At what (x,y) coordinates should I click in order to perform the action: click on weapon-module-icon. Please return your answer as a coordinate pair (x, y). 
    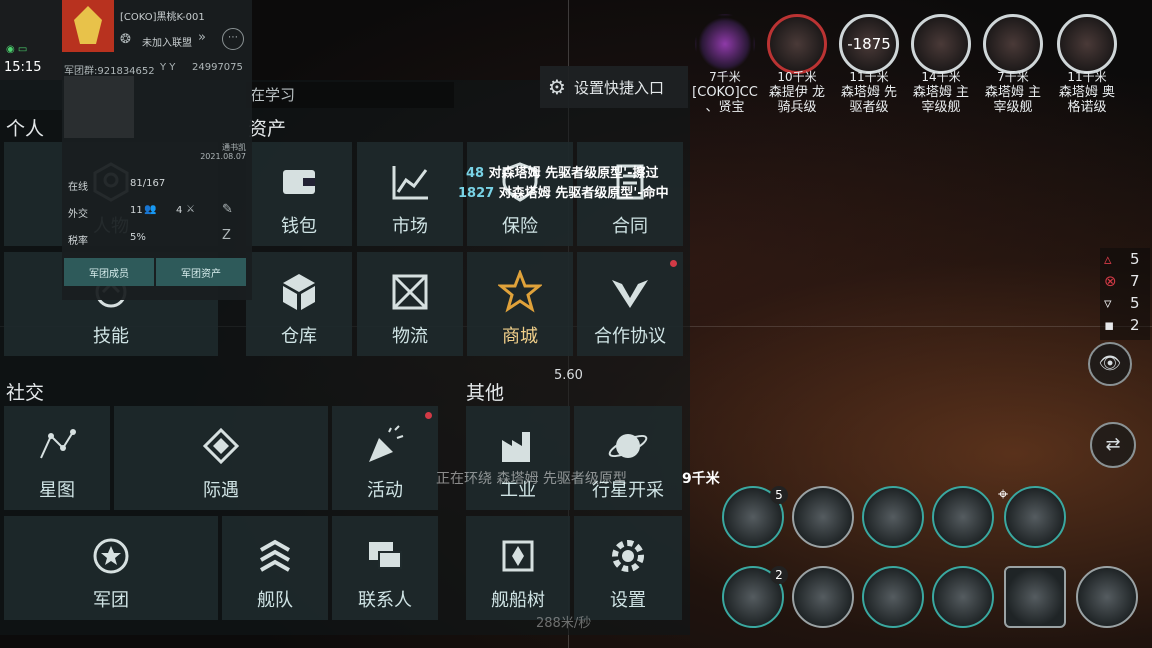
    Looking at the image, I should click on (1035, 517).